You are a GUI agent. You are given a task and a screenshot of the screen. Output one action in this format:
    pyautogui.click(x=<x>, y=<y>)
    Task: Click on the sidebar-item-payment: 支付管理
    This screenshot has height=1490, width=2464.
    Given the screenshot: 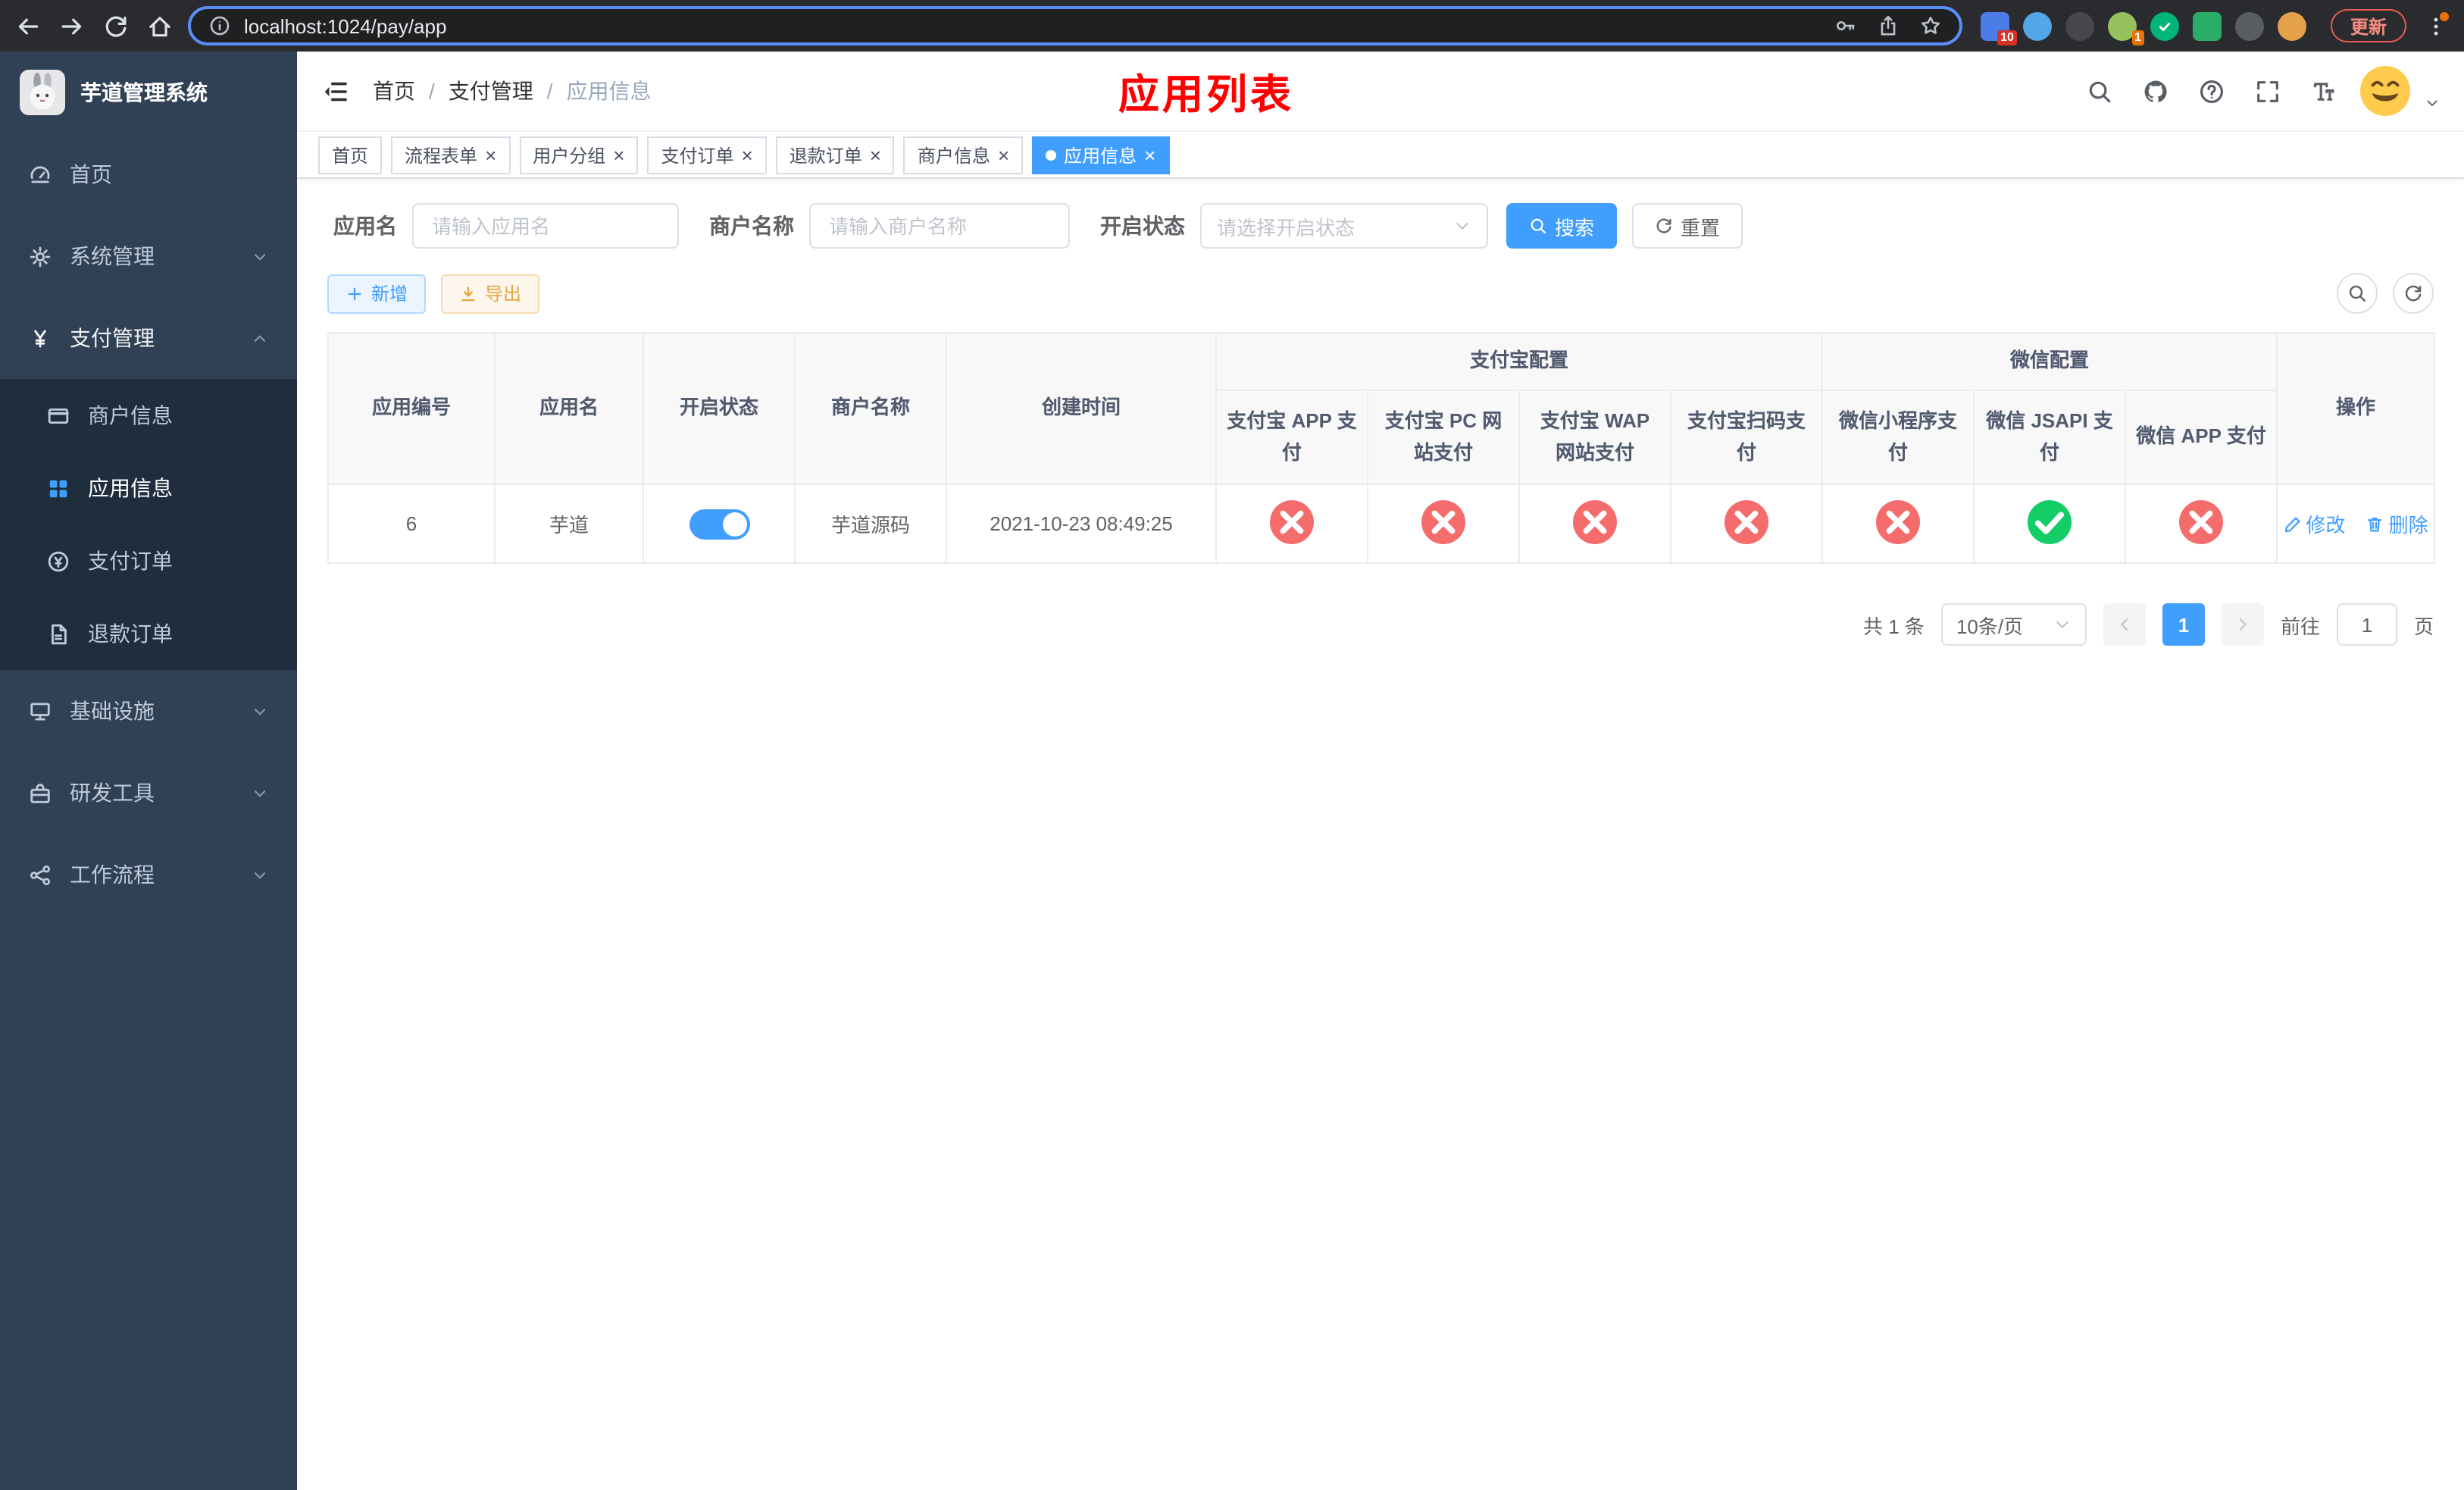 What is the action you would take?
    pyautogui.click(x=148, y=338)
    